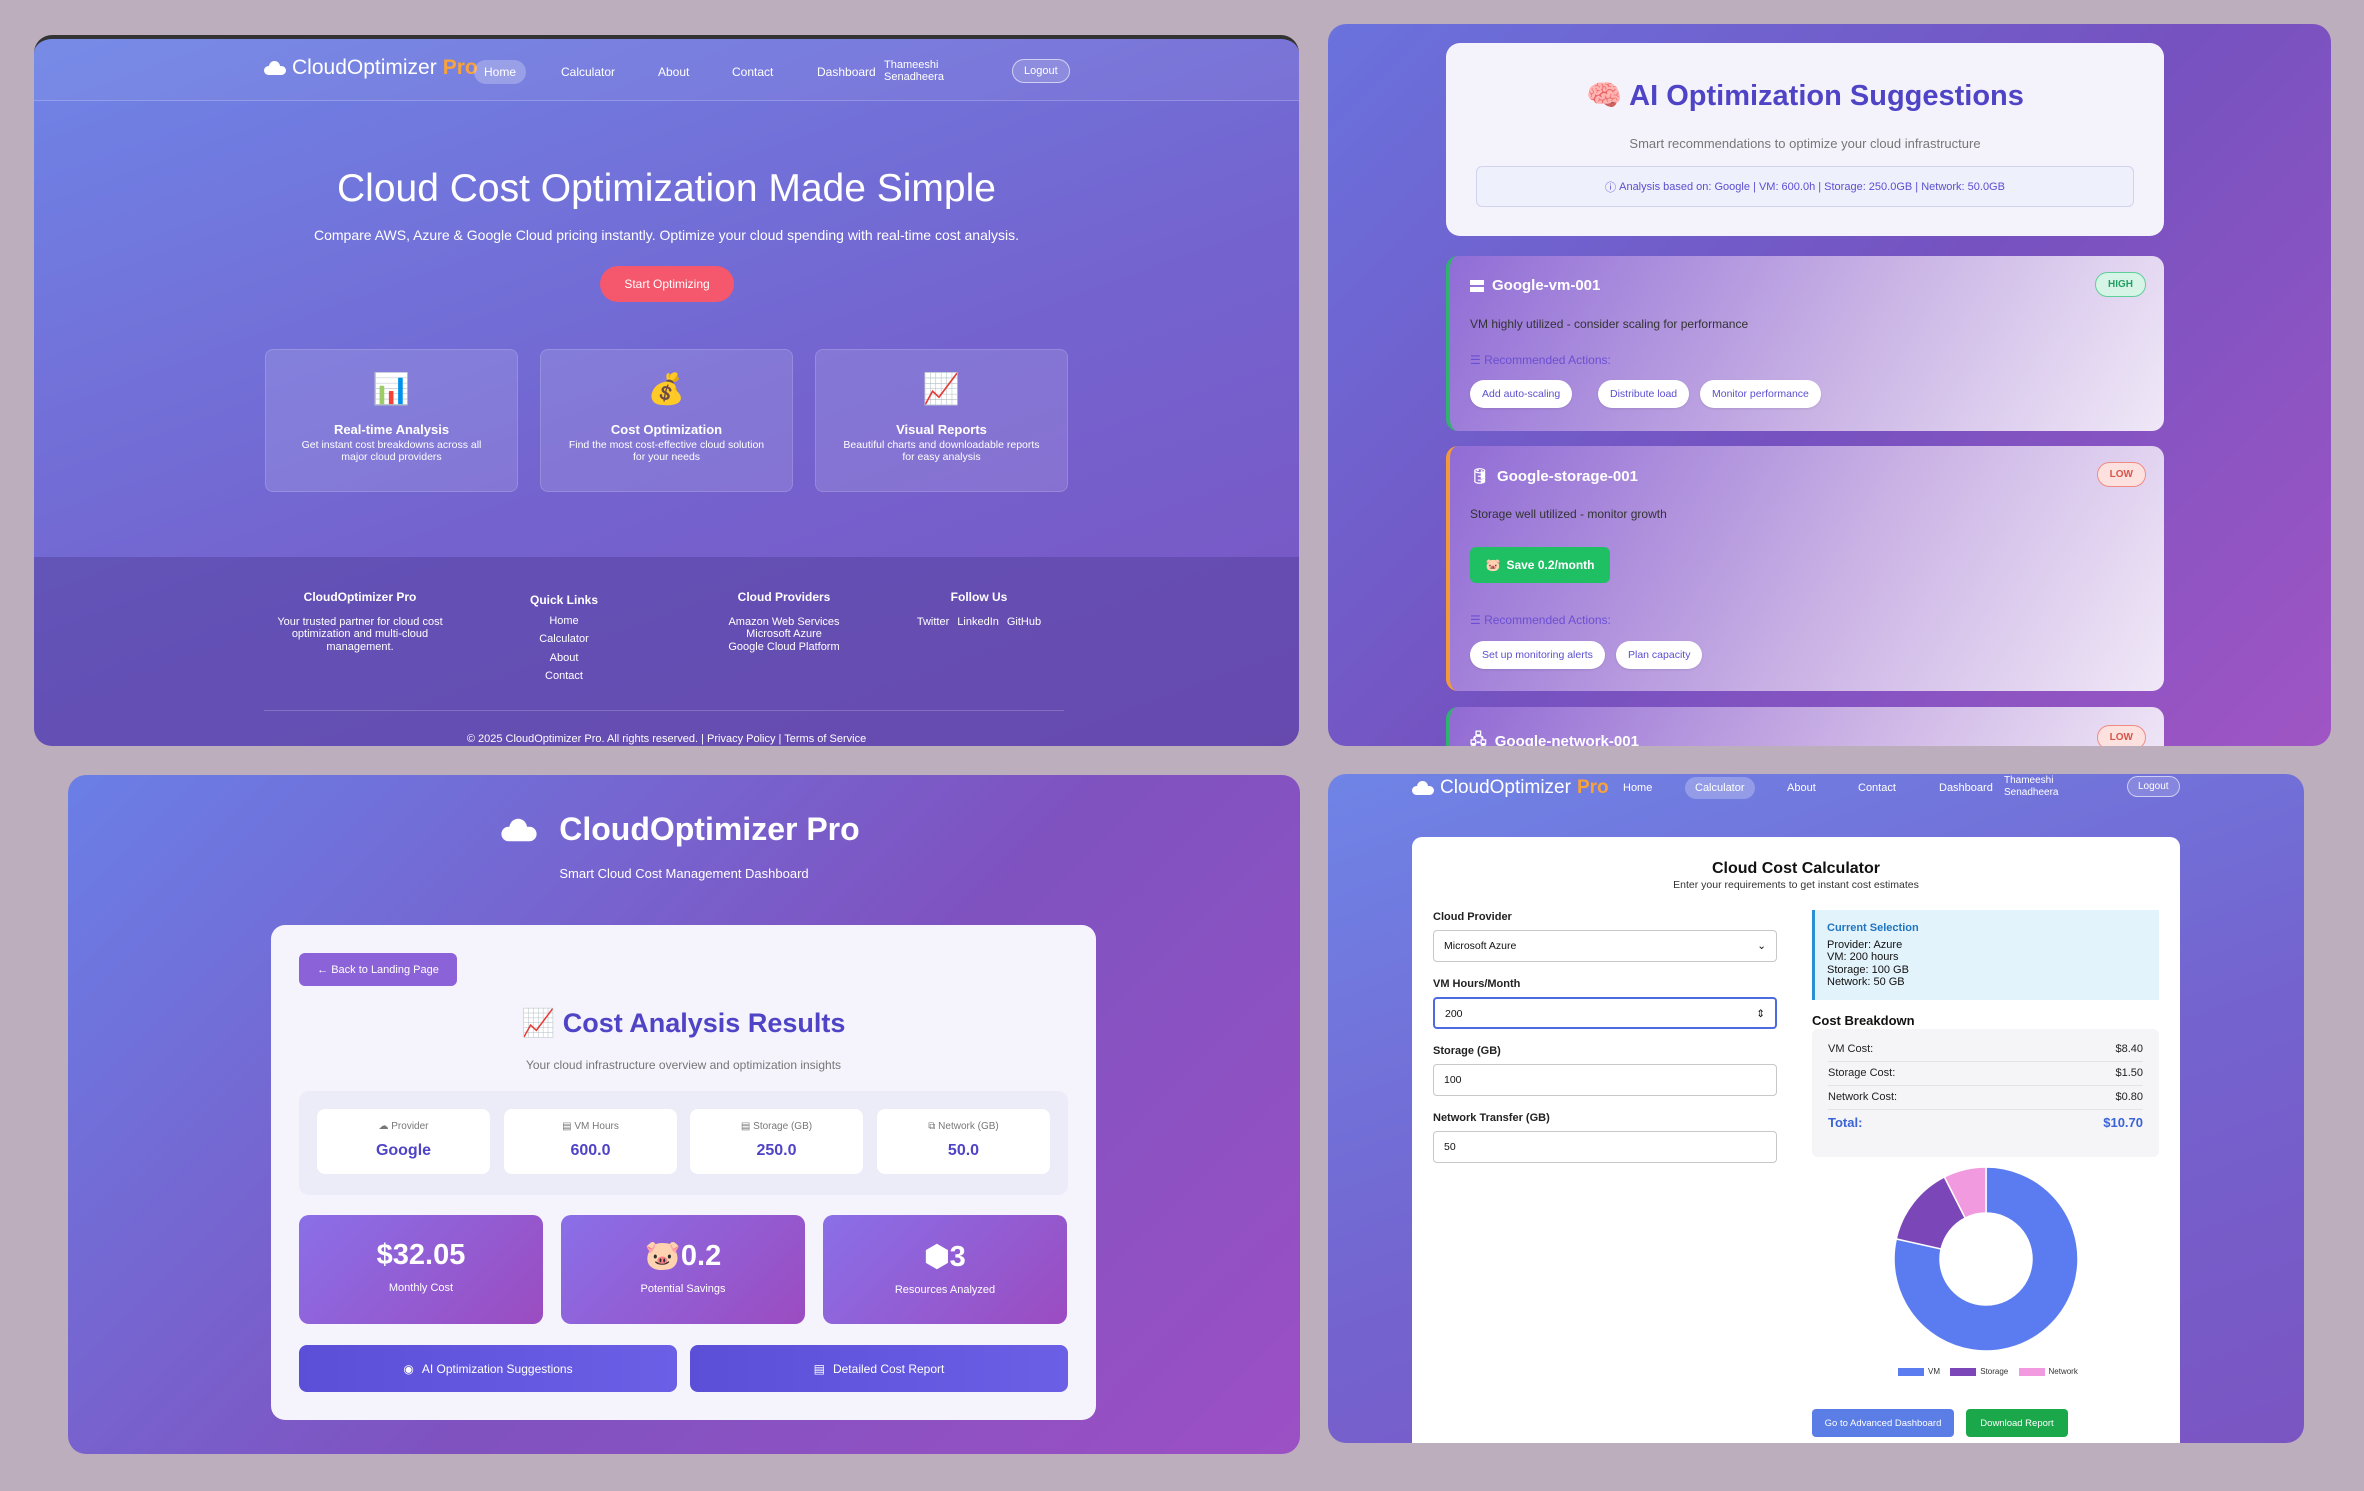 This screenshot has height=1491, width=2364. What do you see at coordinates (1521, 394) in the screenshot?
I see `action-chip: Add auto-scaling` at bounding box center [1521, 394].